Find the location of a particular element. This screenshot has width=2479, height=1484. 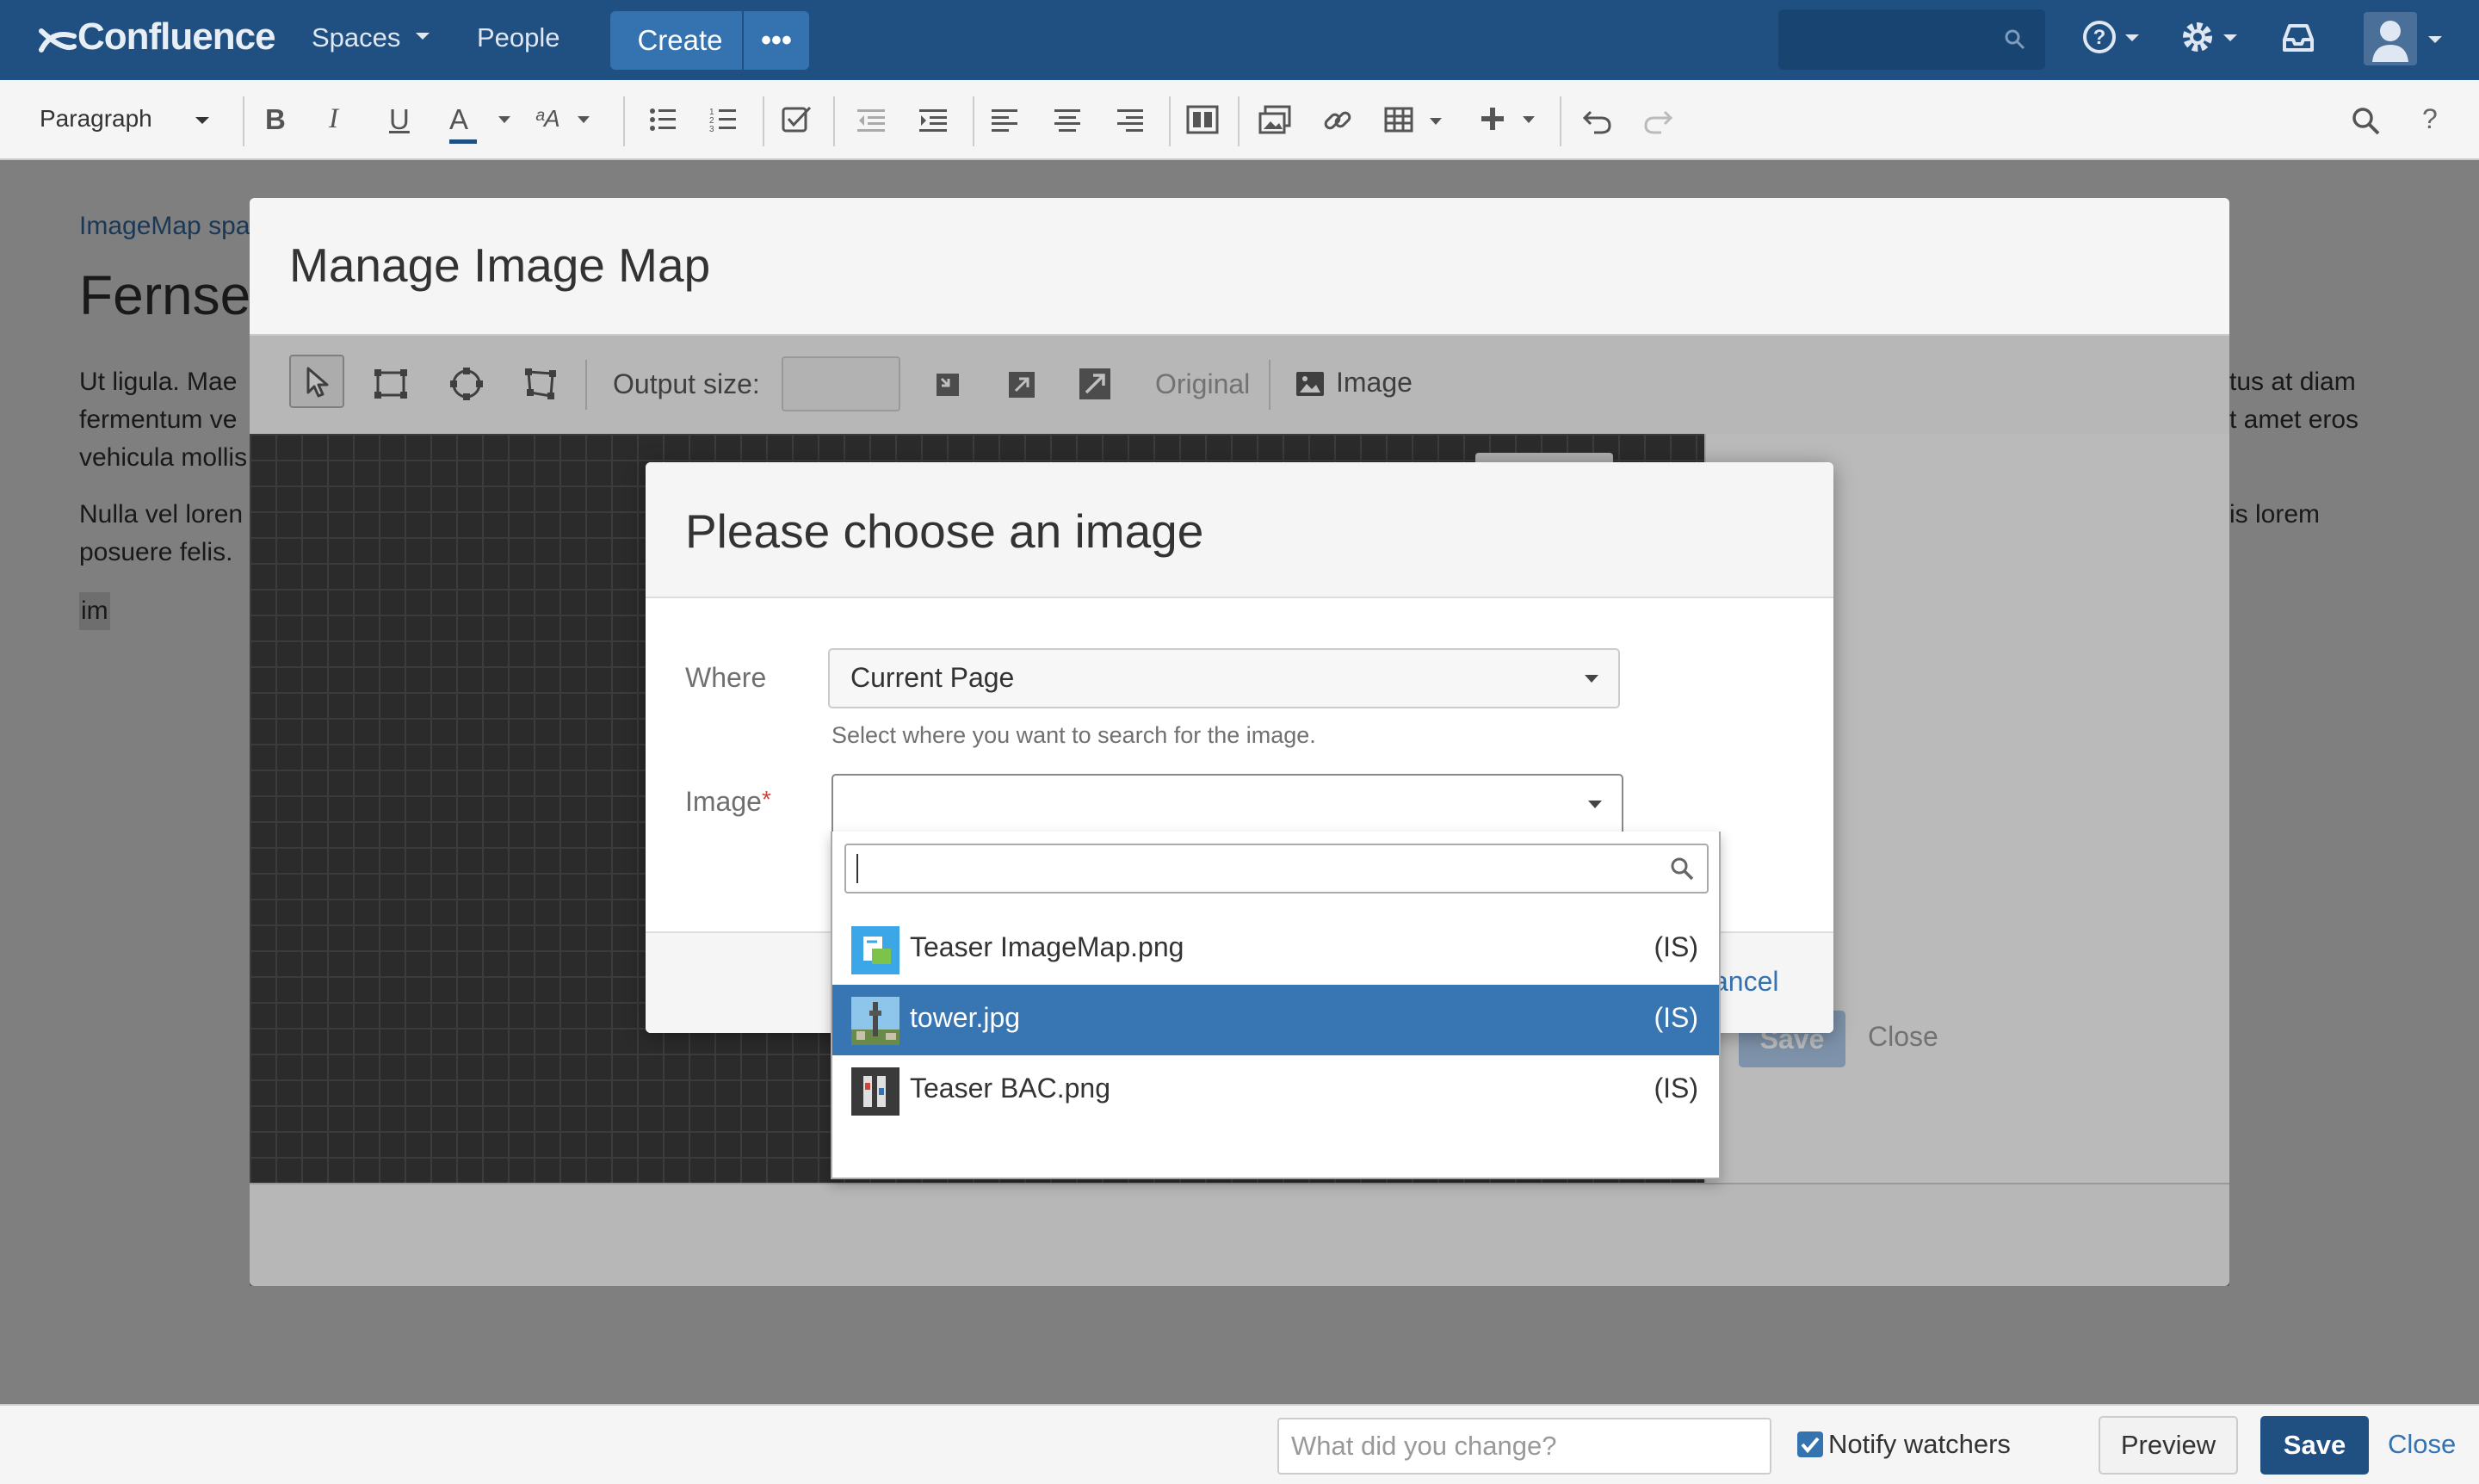

insert-image-icon is located at coordinates (1274, 119).